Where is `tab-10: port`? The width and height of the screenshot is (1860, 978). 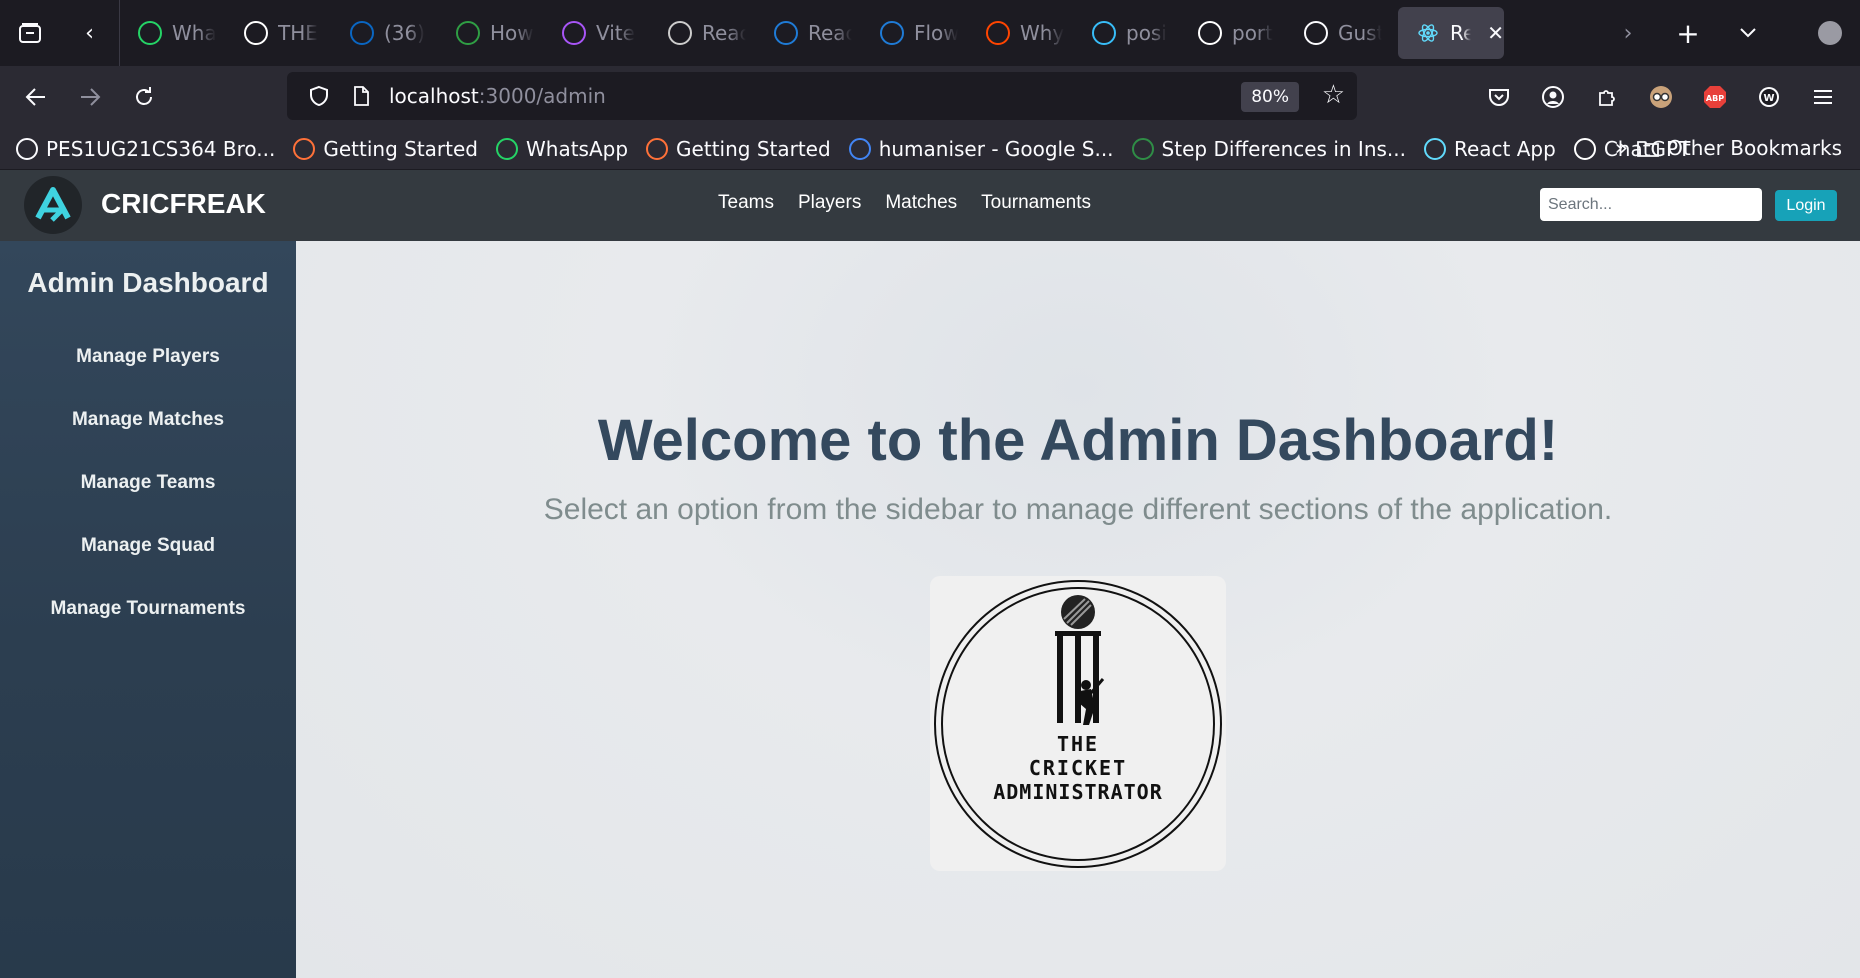
tab-10: port is located at coordinates (1233, 33).